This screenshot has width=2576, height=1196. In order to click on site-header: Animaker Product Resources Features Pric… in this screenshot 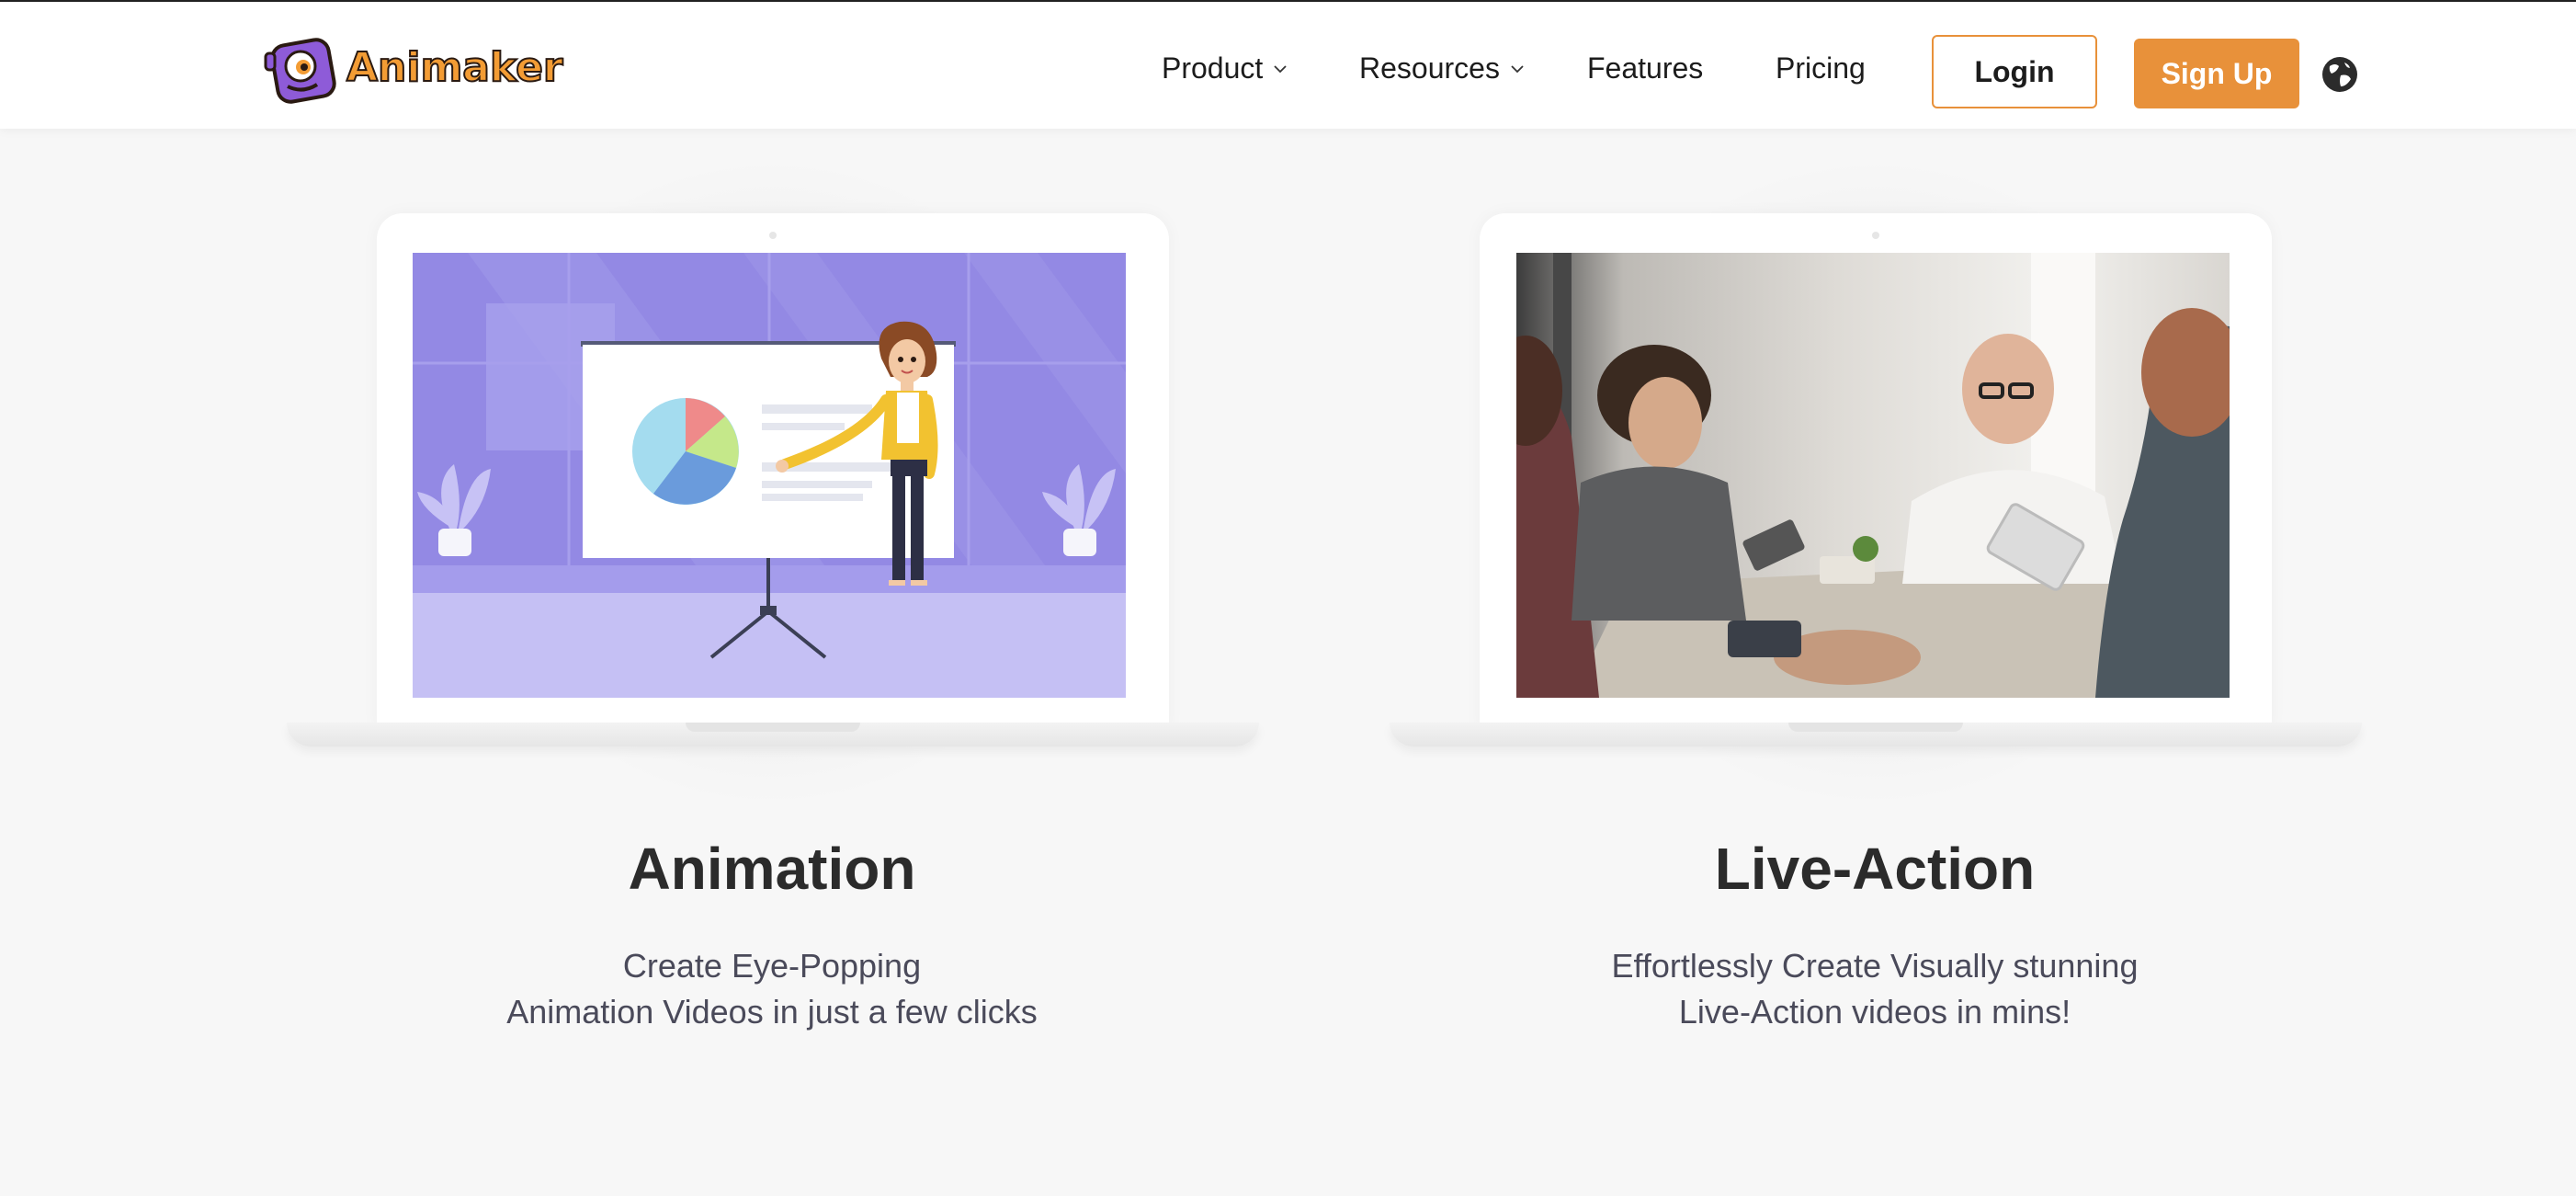, I will do `click(1288, 65)`.